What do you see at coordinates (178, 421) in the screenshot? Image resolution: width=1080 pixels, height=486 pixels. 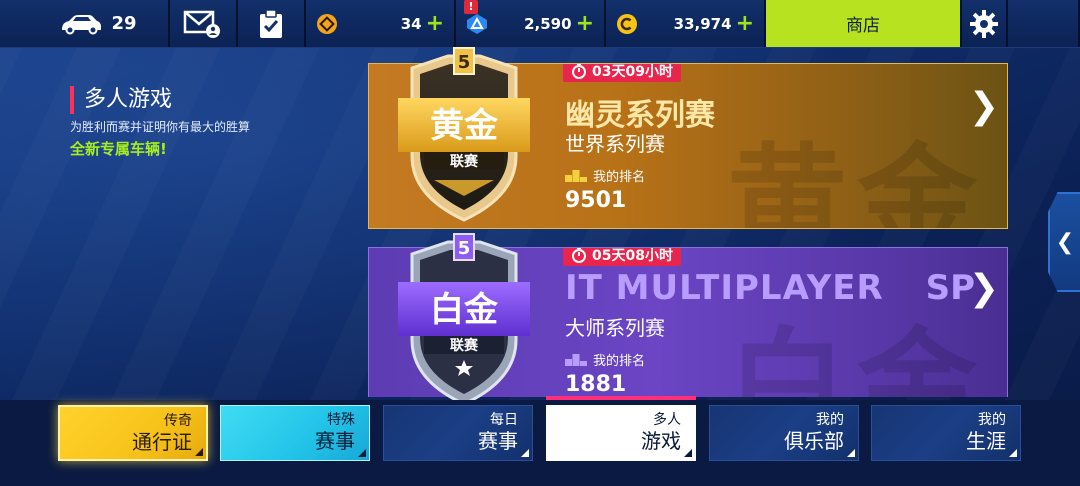 I see `nav-label-line1: 传奇` at bounding box center [178, 421].